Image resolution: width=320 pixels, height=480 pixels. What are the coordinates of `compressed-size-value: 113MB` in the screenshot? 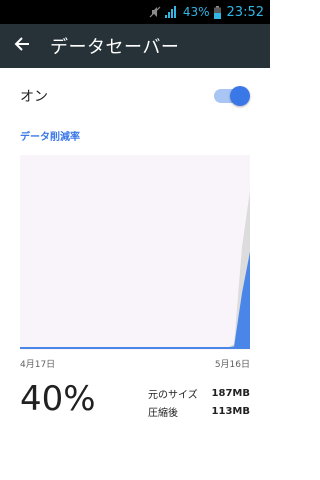 It's located at (230, 411).